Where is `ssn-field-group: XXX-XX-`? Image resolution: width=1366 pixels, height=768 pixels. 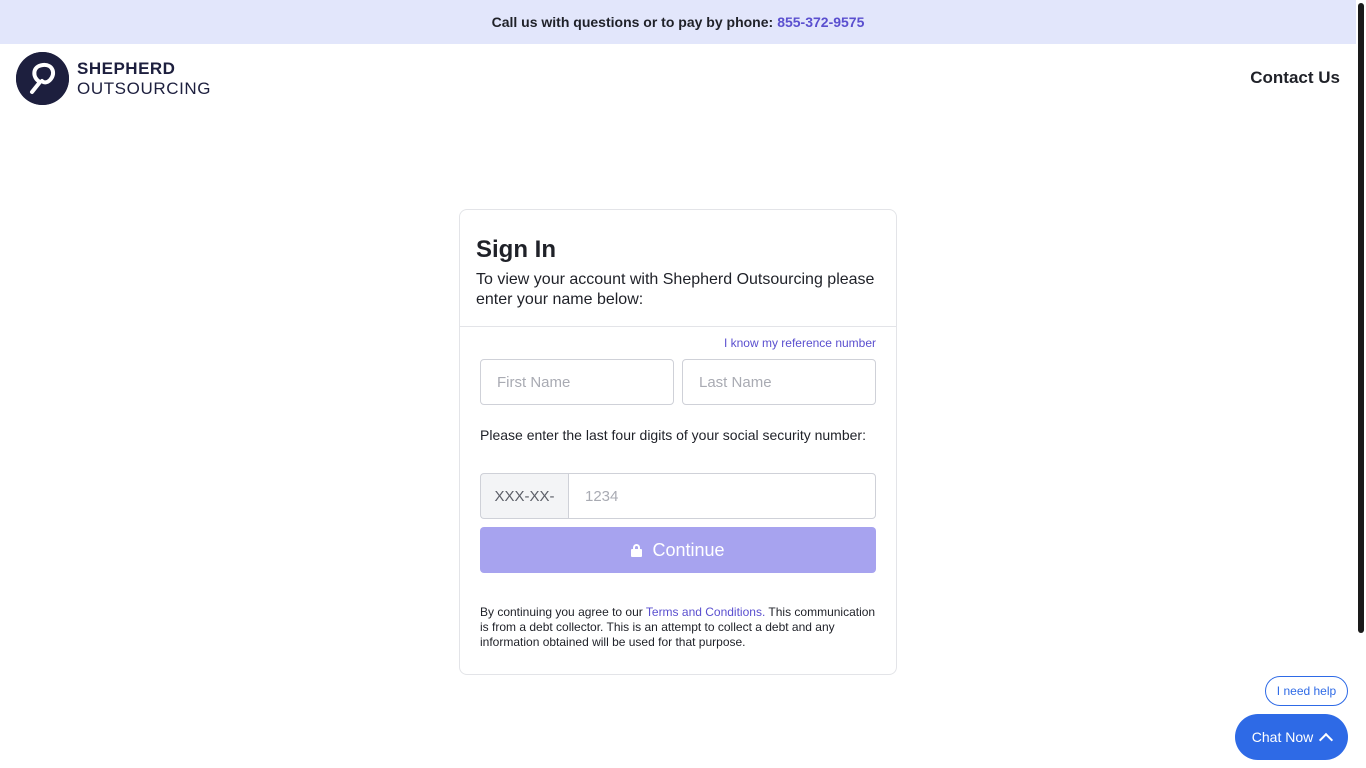
ssn-field-group: XXX-XX- is located at coordinates (678, 496).